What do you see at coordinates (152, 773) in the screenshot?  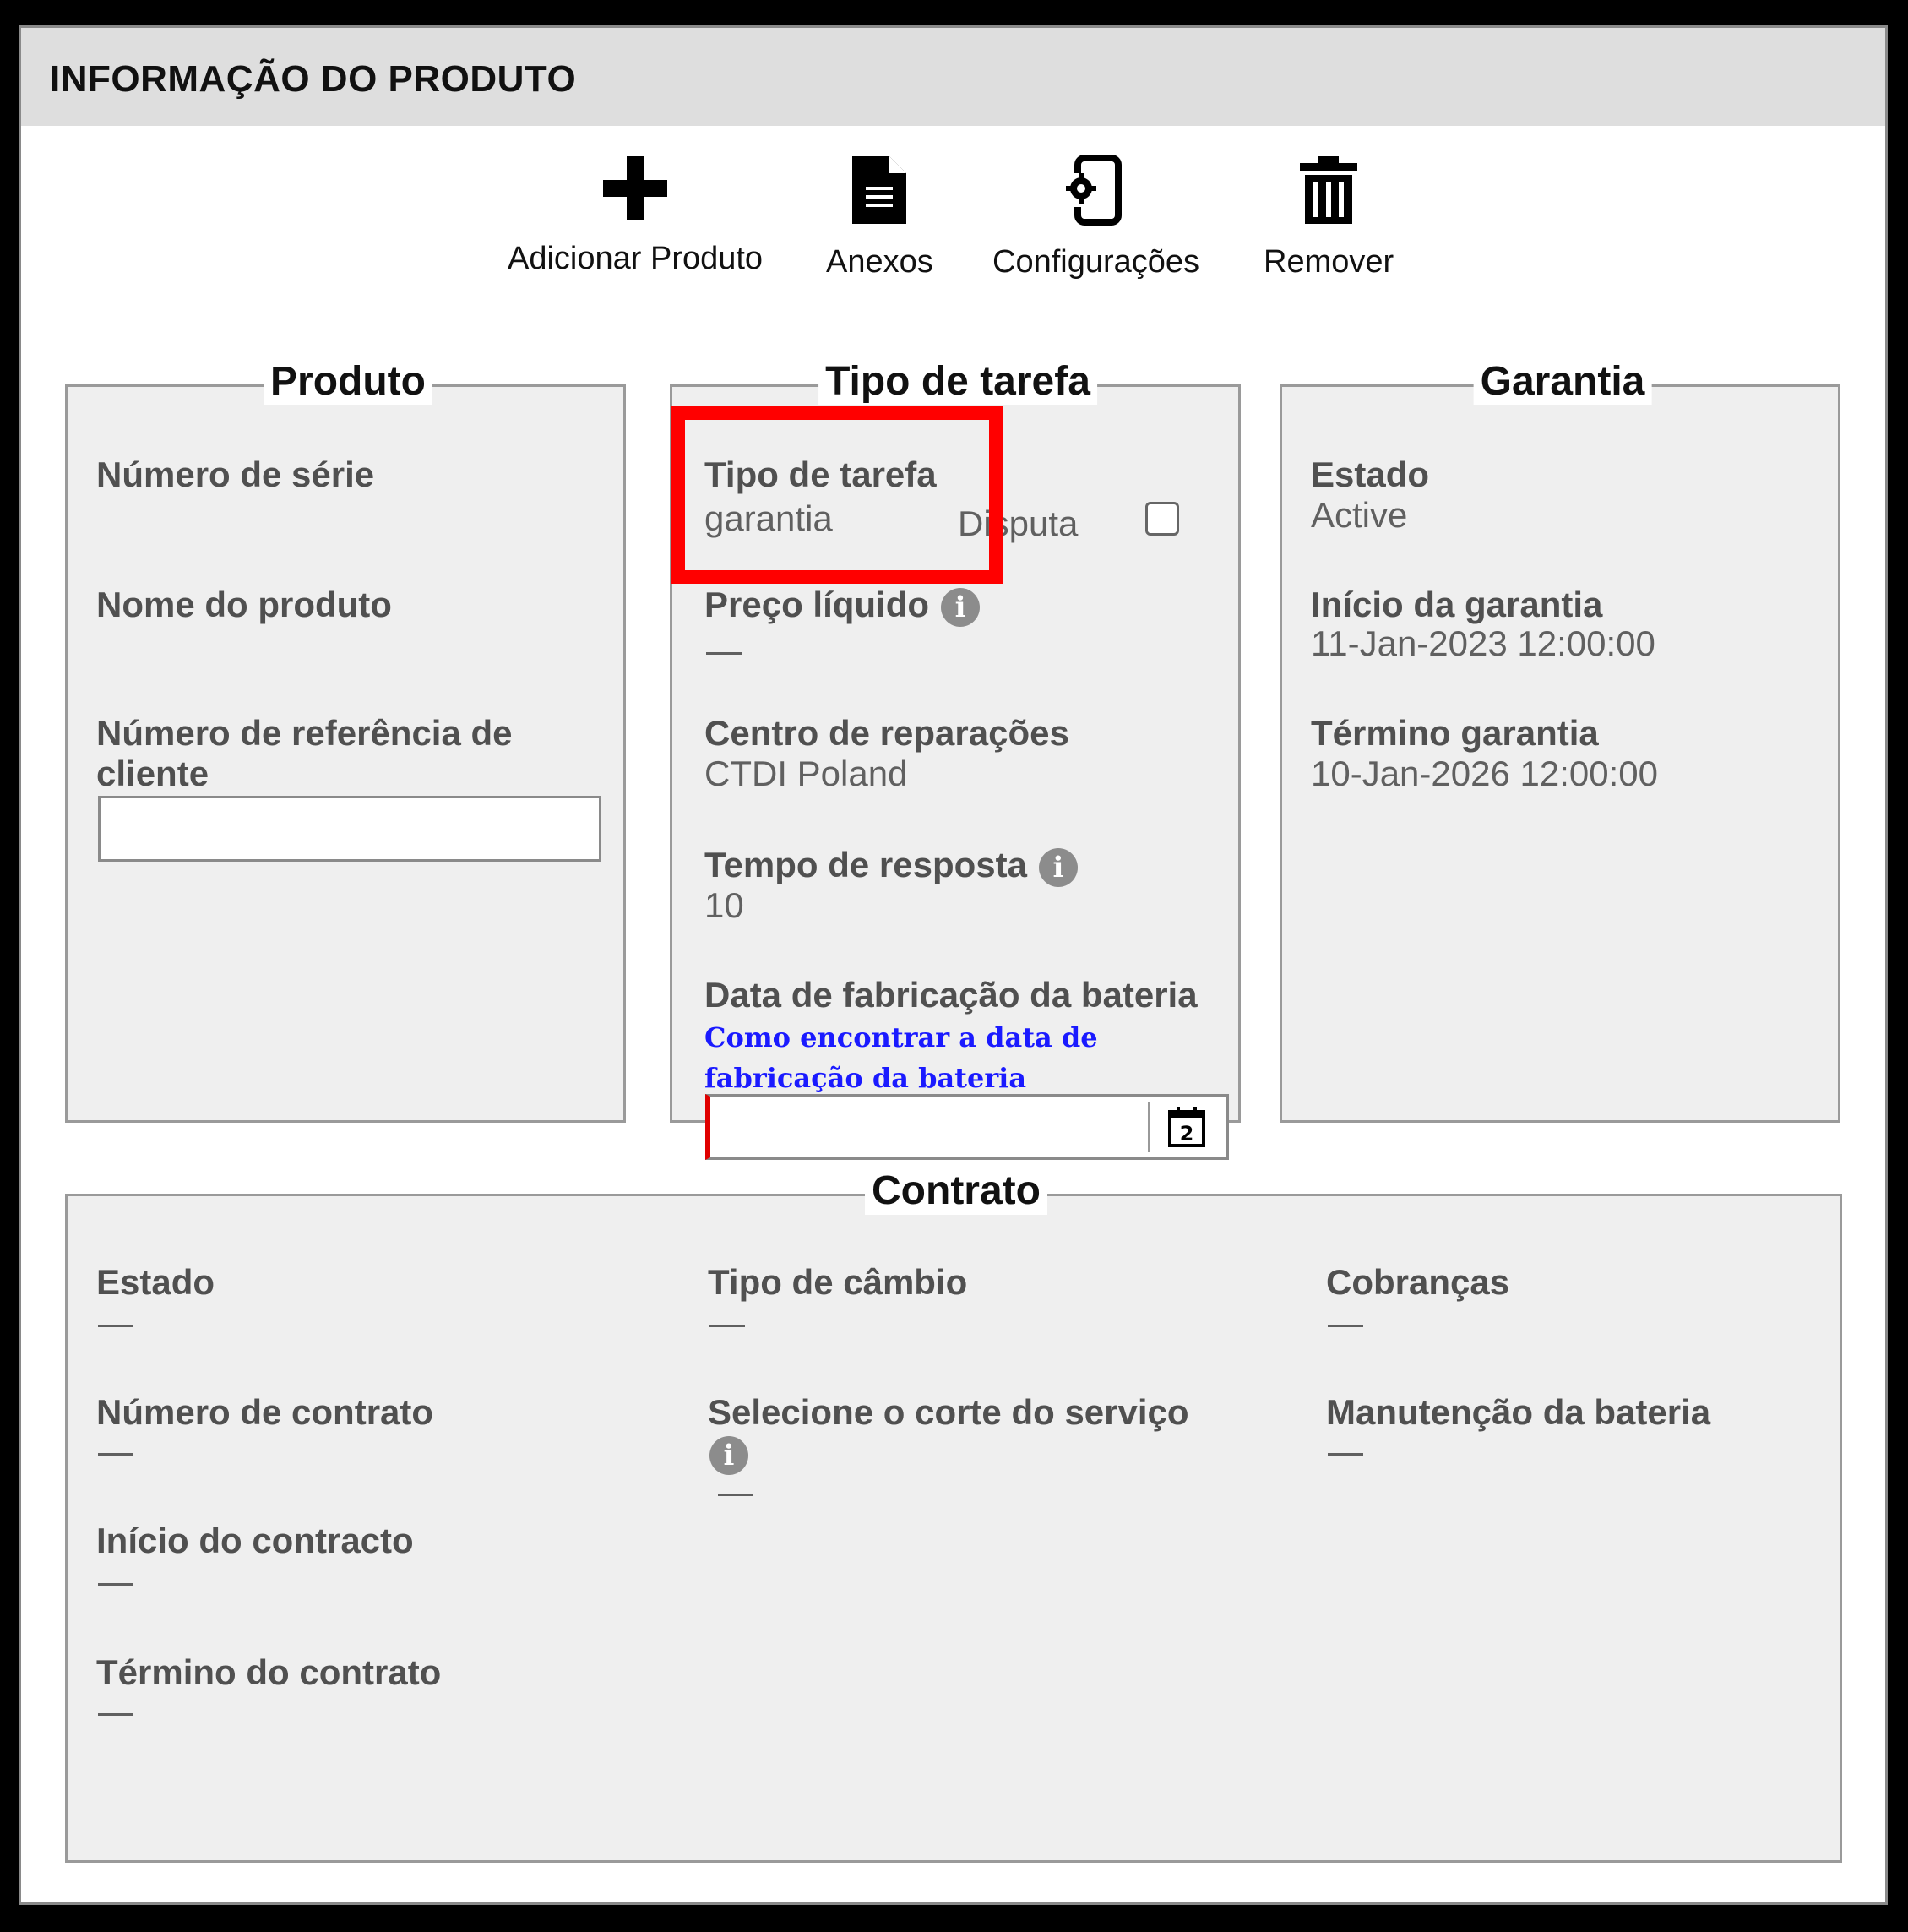 I see `customer-ref-label-cont: cliente` at bounding box center [152, 773].